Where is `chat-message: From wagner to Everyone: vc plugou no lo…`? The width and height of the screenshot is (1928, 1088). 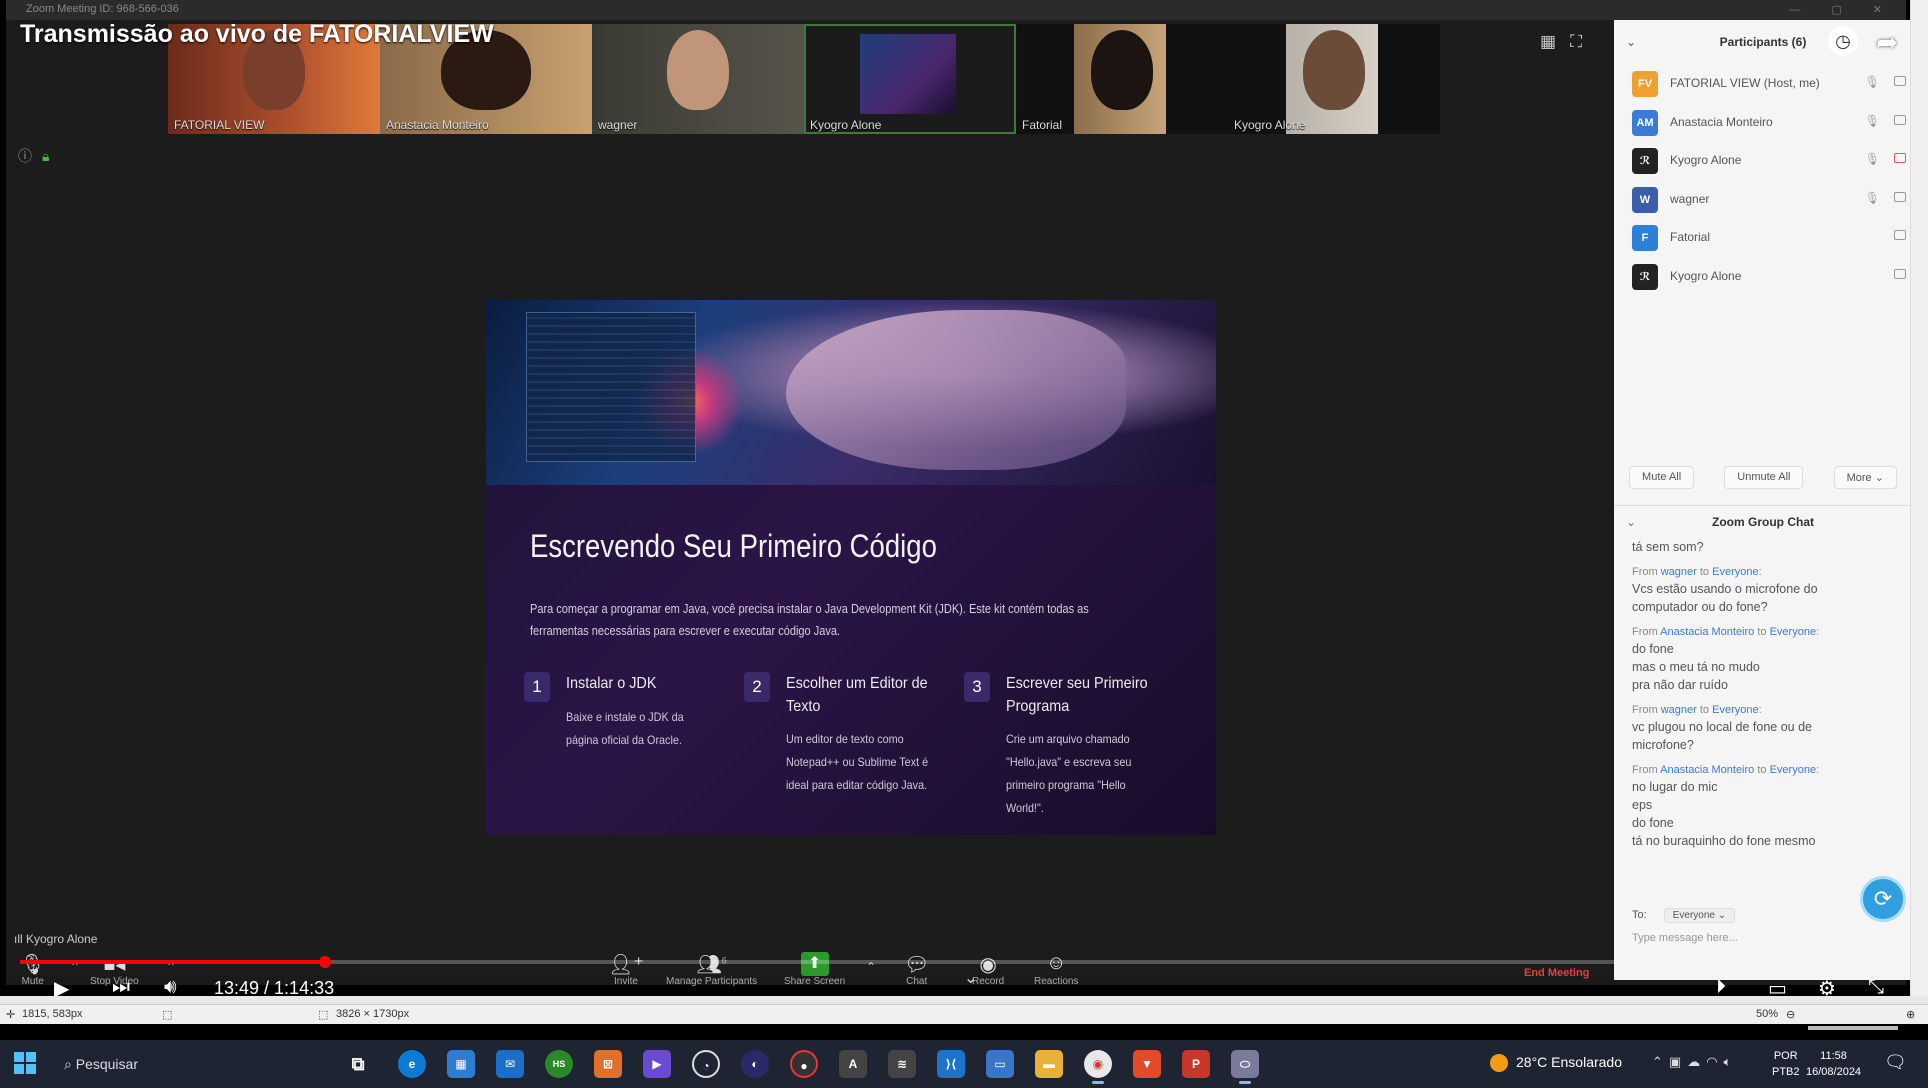
chat-message: From wagner to Everyone: vc plugou no lo… is located at coordinates (1767, 728).